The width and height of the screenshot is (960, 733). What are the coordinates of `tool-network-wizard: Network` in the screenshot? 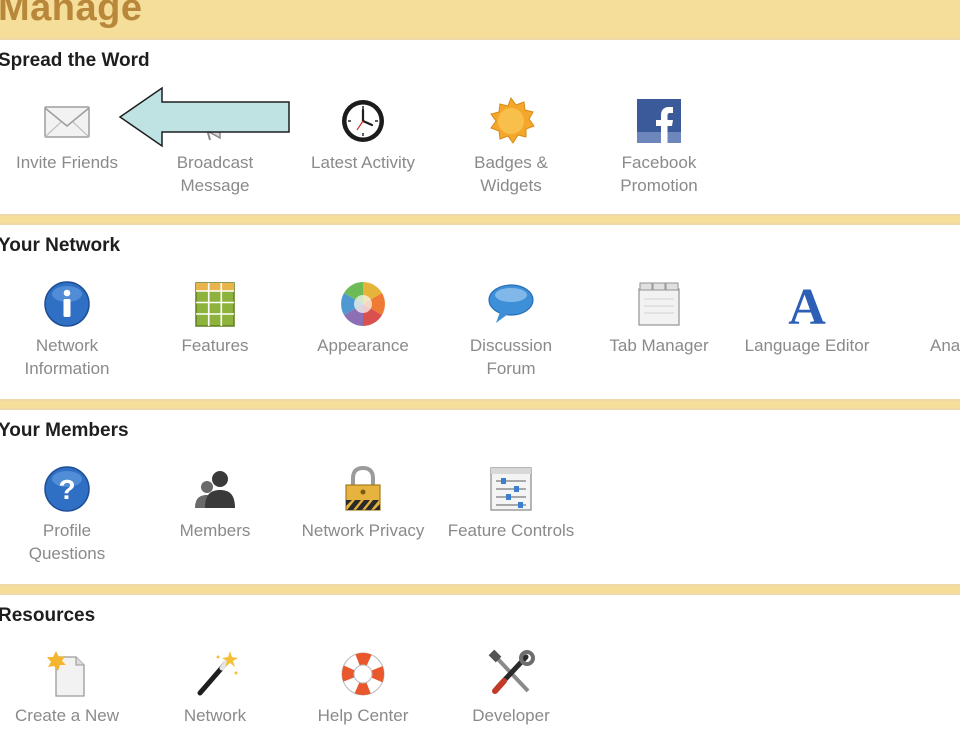 It's located at (215, 688).